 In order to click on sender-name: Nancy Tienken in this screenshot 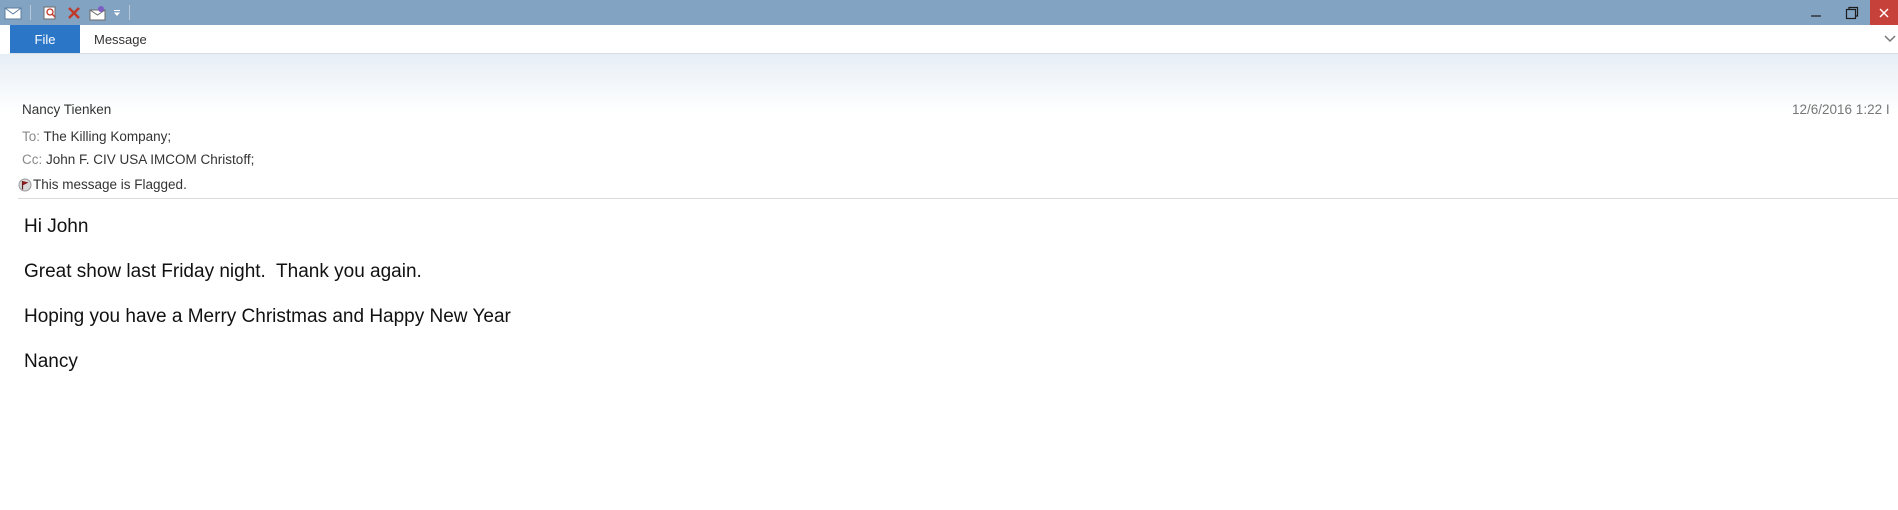, I will do `click(67, 109)`.